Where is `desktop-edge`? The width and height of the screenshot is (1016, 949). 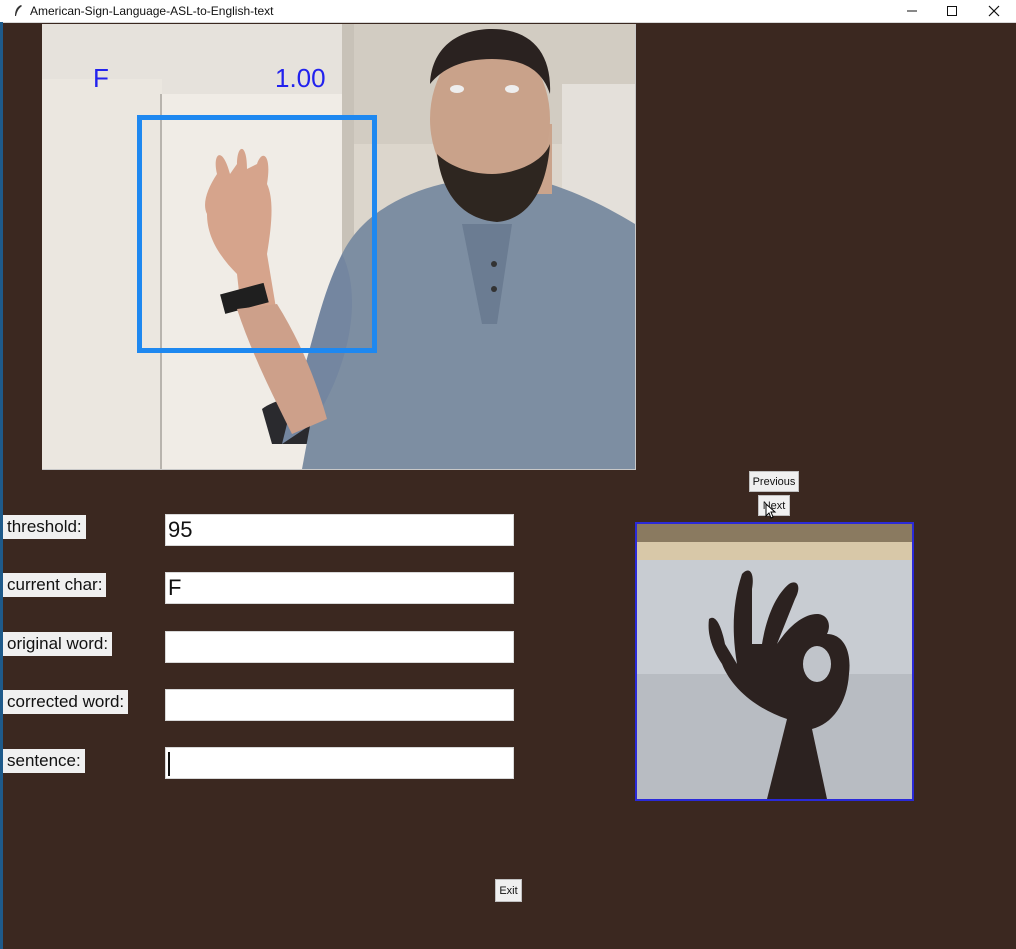 desktop-edge is located at coordinates (1, 485).